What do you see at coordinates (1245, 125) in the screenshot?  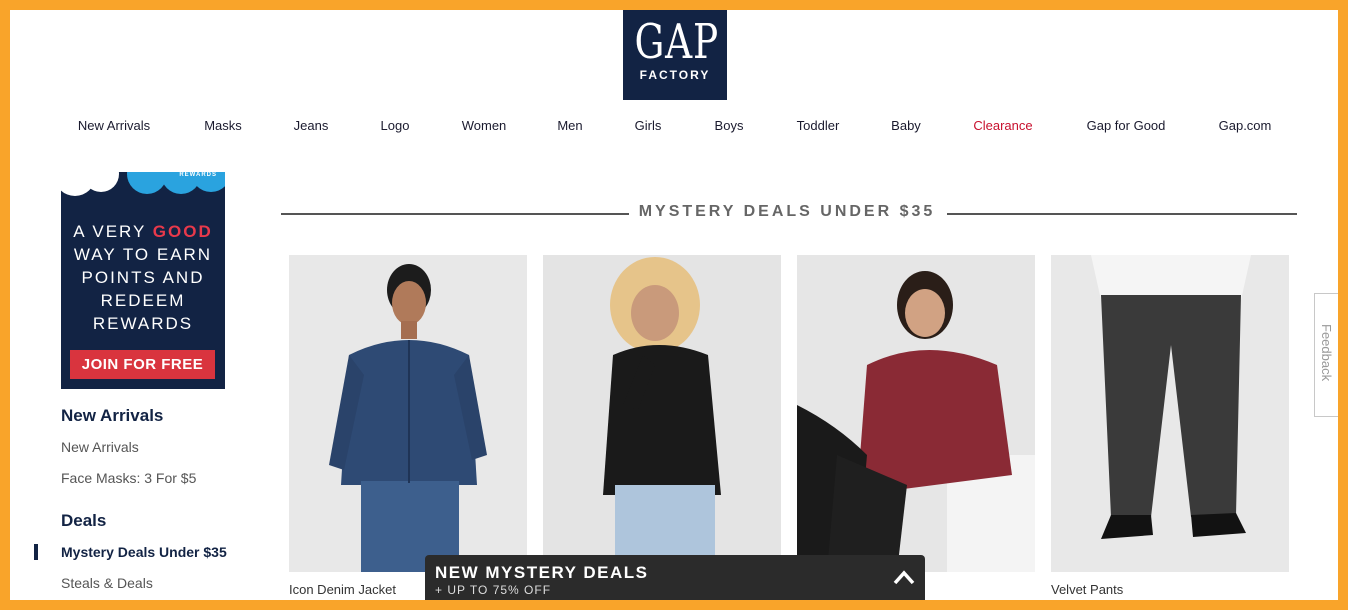 I see `nav-gap-com: Gap.com` at bounding box center [1245, 125].